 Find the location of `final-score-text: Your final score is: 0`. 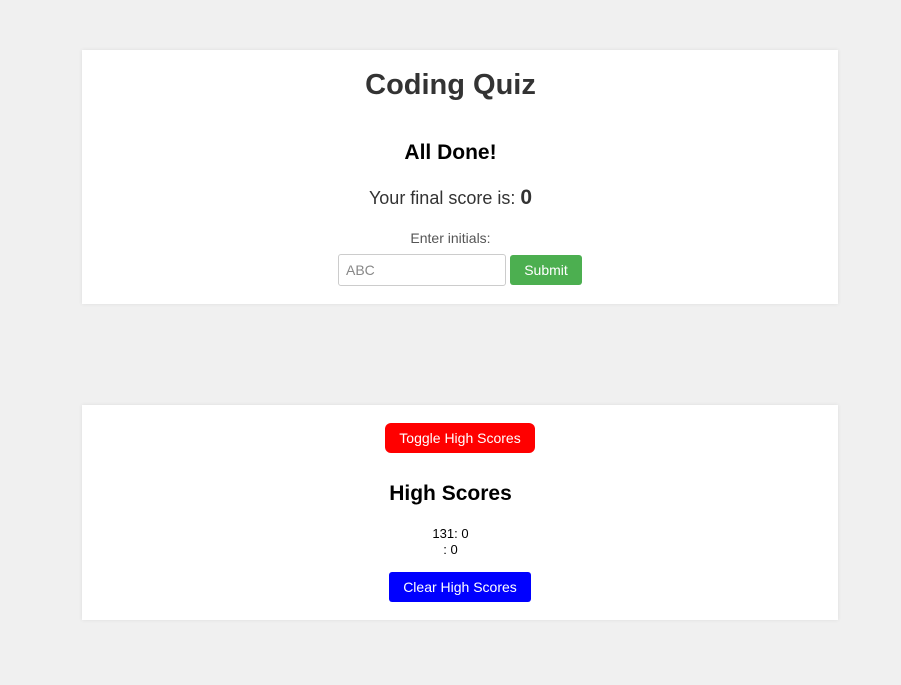

final-score-text: Your final score is: 0 is located at coordinates (450, 198).